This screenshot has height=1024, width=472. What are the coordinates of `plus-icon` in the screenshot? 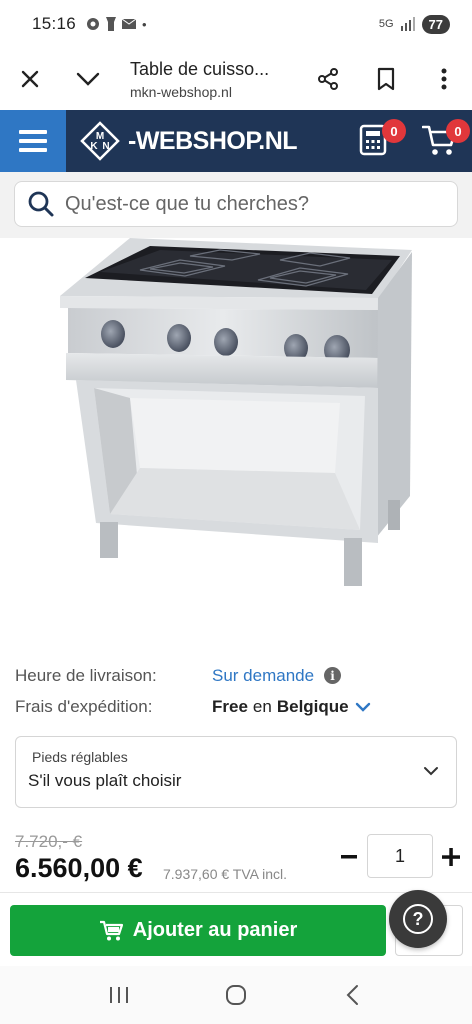 It's located at (451, 857).